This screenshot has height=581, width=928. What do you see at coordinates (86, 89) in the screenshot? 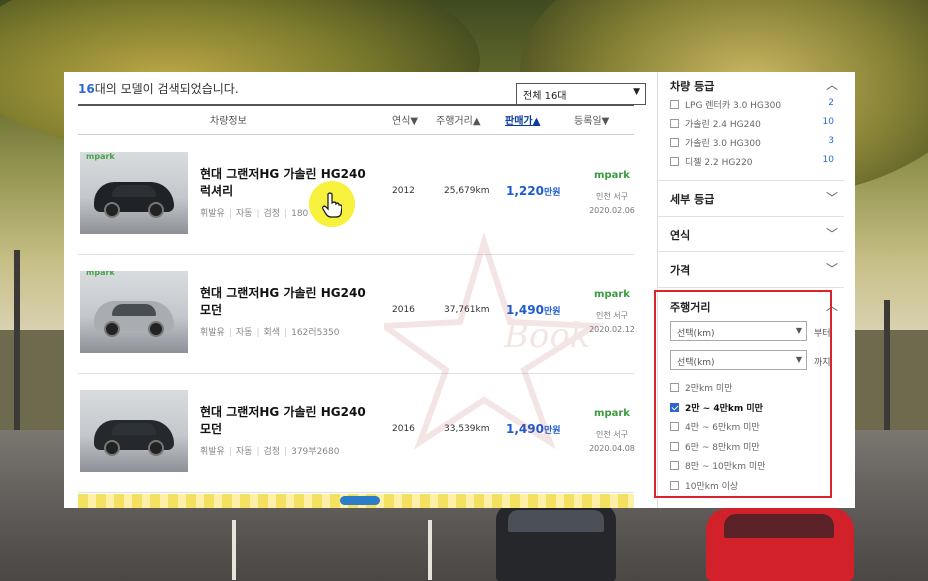
I see `result-count: 16` at bounding box center [86, 89].